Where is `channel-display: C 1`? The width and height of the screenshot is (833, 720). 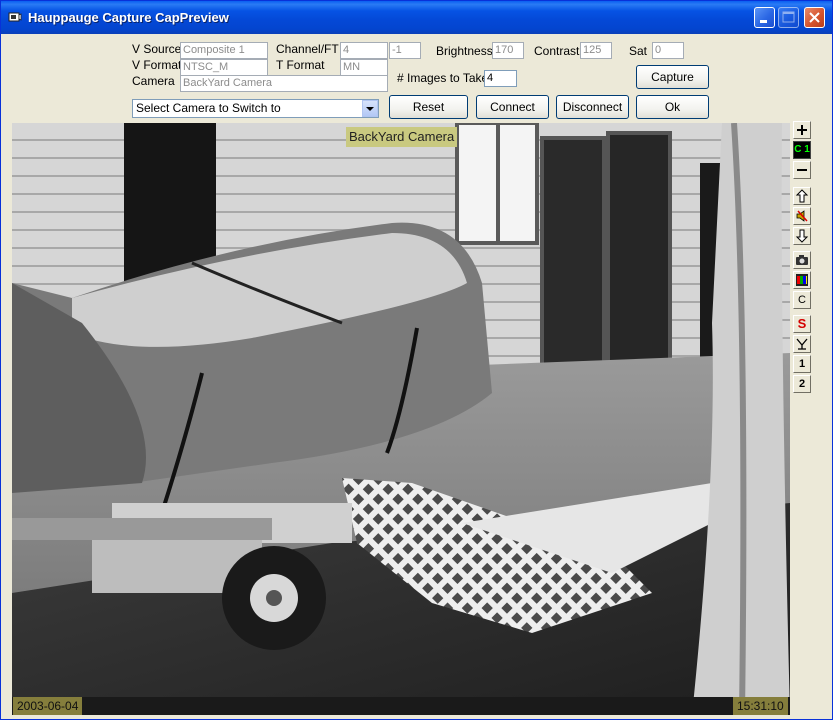 channel-display: C 1 is located at coordinates (802, 150).